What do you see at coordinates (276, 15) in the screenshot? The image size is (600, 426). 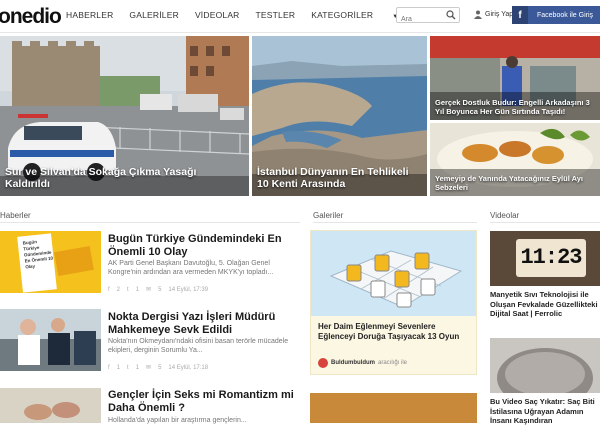 I see `menu-item-tests: TESTLER` at bounding box center [276, 15].